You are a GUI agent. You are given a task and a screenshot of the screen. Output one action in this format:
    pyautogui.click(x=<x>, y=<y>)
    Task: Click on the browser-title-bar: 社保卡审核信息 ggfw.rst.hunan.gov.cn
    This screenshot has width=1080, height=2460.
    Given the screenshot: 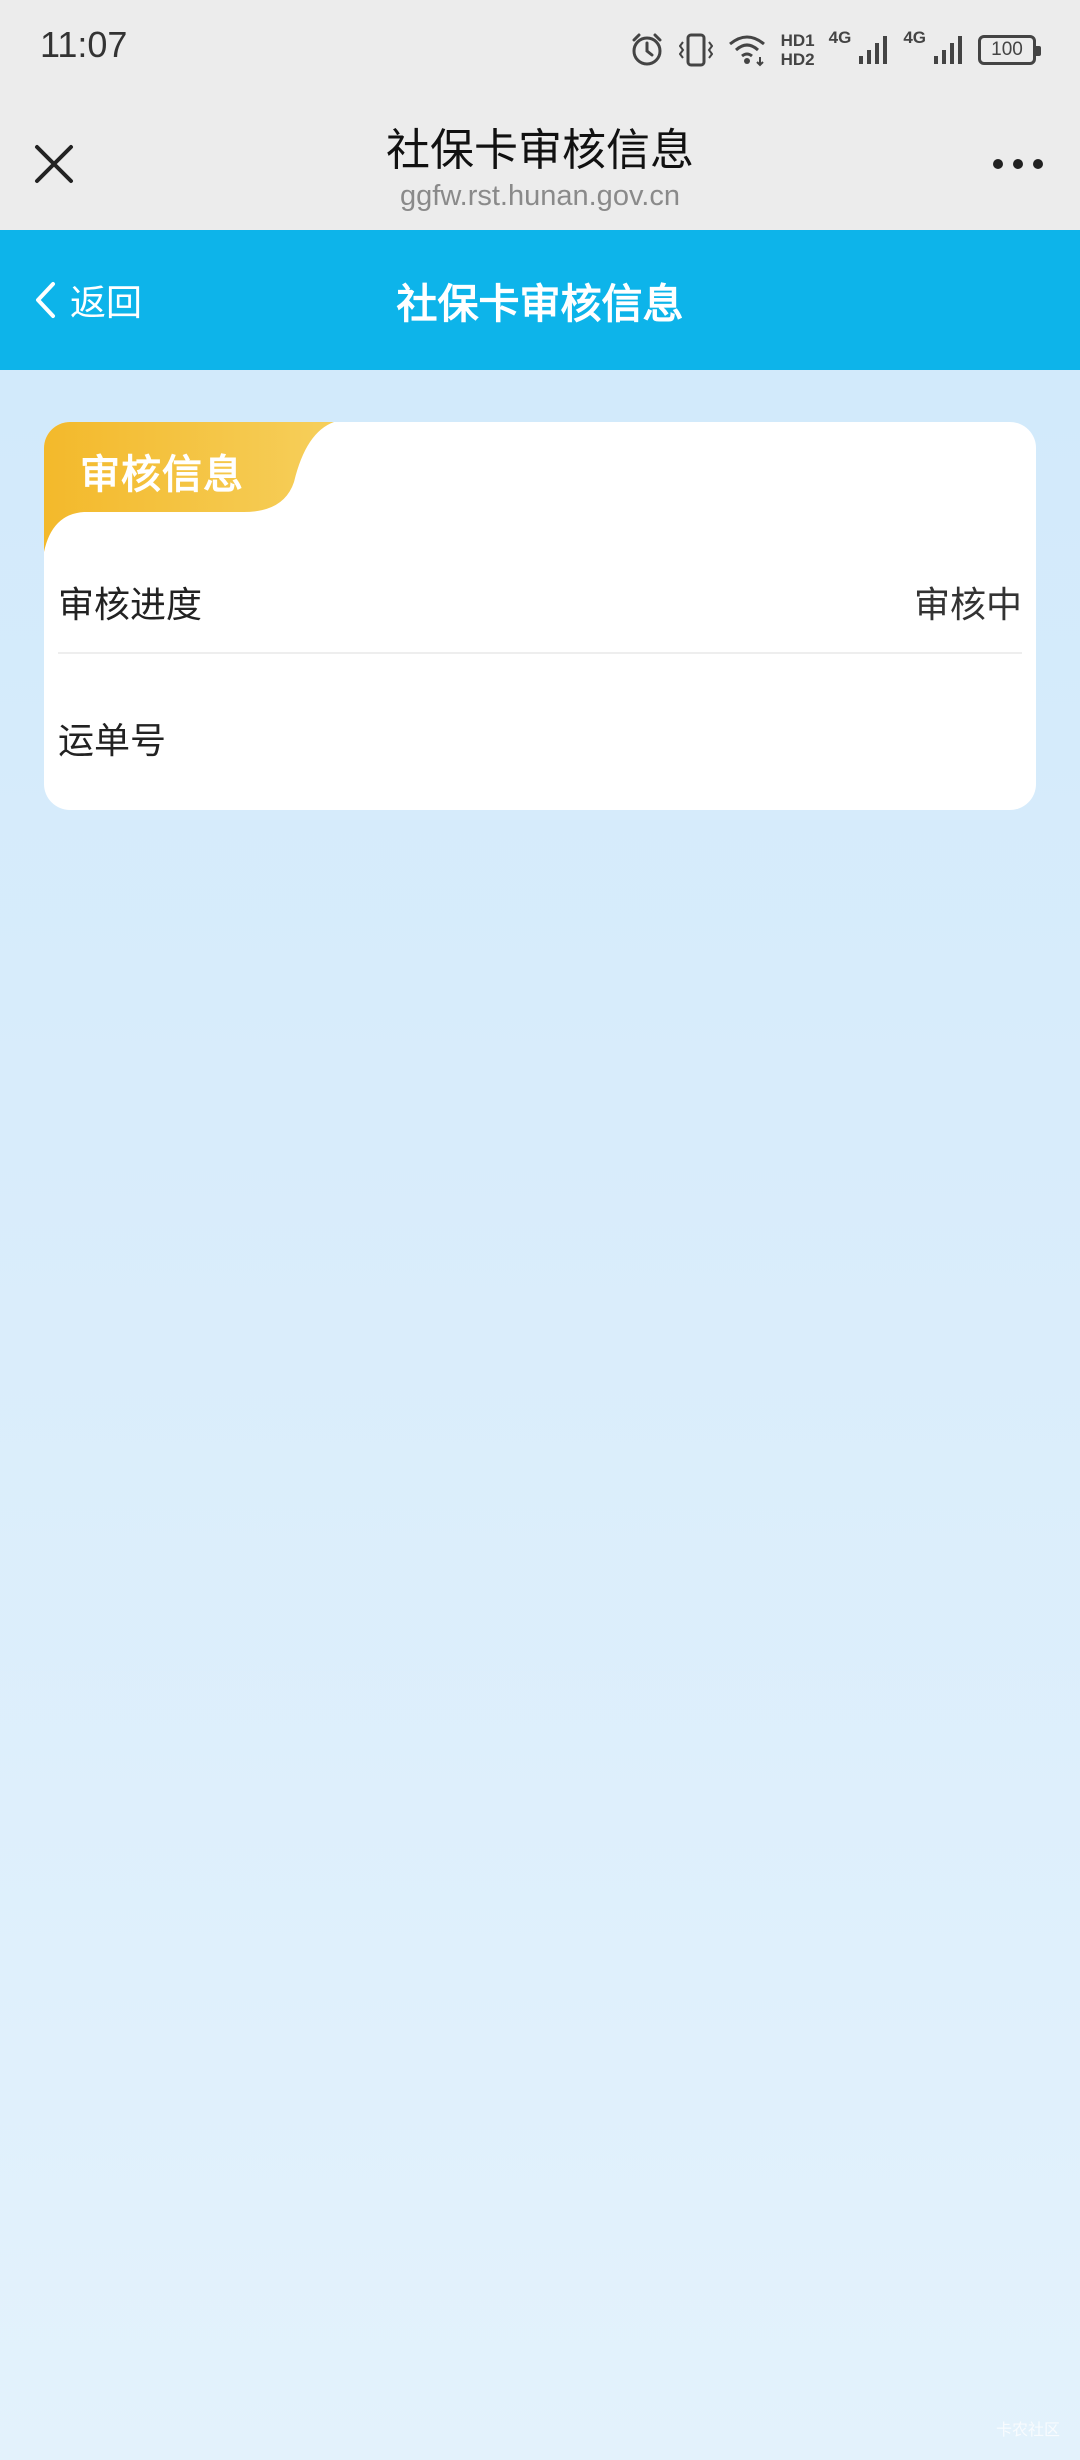 What is the action you would take?
    pyautogui.click(x=540, y=165)
    